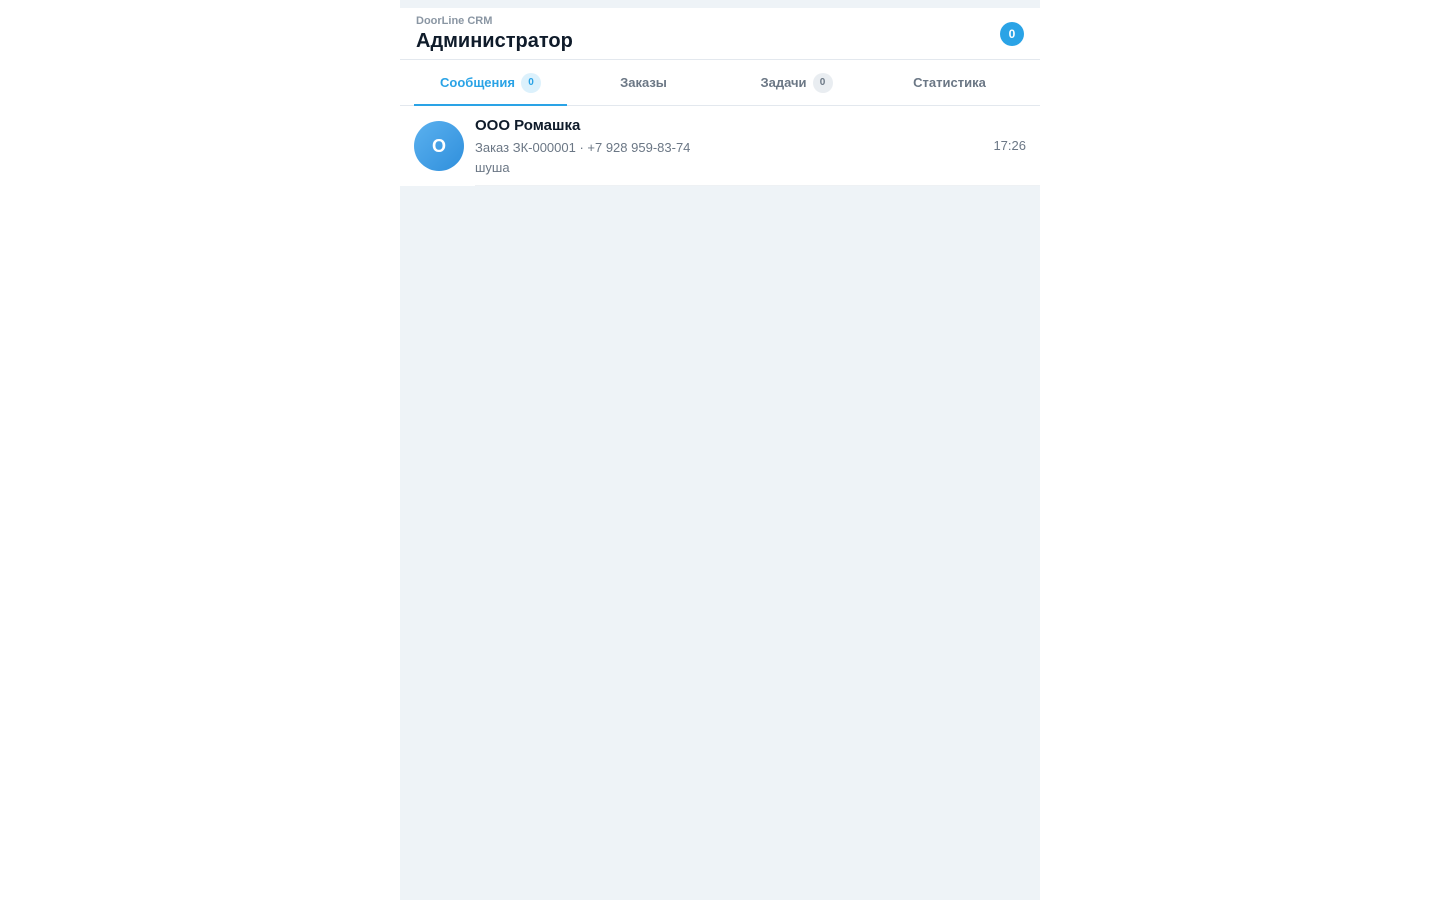  What do you see at coordinates (757, 185) in the screenshot?
I see `row-divider` at bounding box center [757, 185].